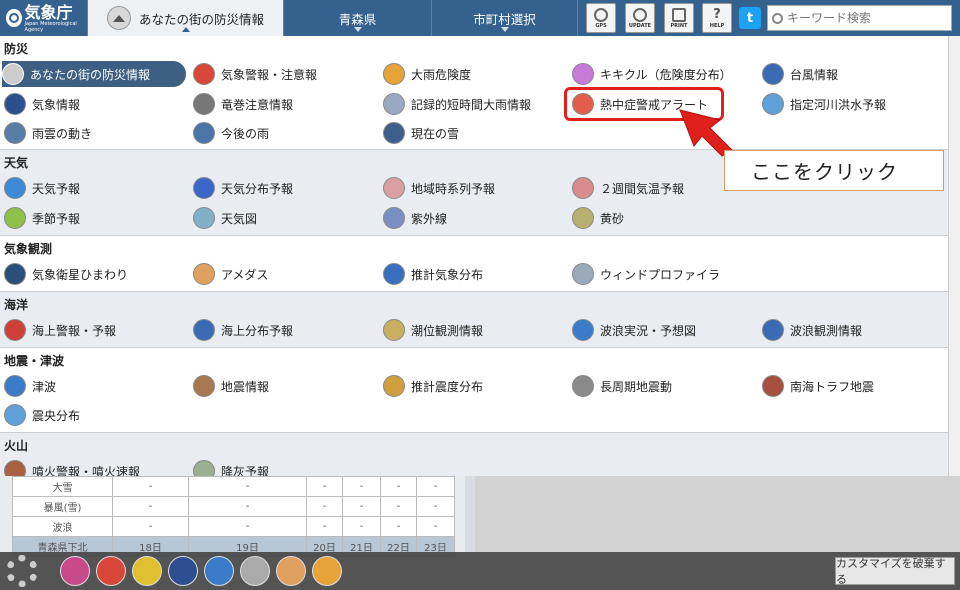  Describe the element at coordinates (183, 571) in the screenshot. I see `quick-weather-info-icon` at that location.